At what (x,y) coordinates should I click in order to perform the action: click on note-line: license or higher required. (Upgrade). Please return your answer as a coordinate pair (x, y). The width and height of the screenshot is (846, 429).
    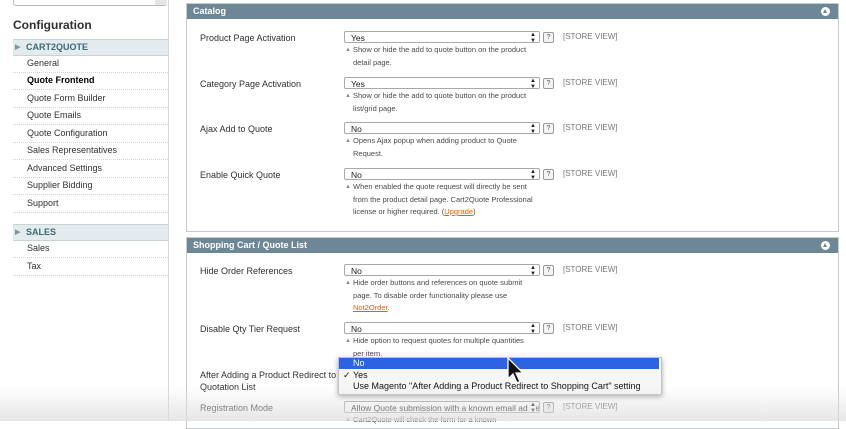
    Looking at the image, I should click on (454, 212).